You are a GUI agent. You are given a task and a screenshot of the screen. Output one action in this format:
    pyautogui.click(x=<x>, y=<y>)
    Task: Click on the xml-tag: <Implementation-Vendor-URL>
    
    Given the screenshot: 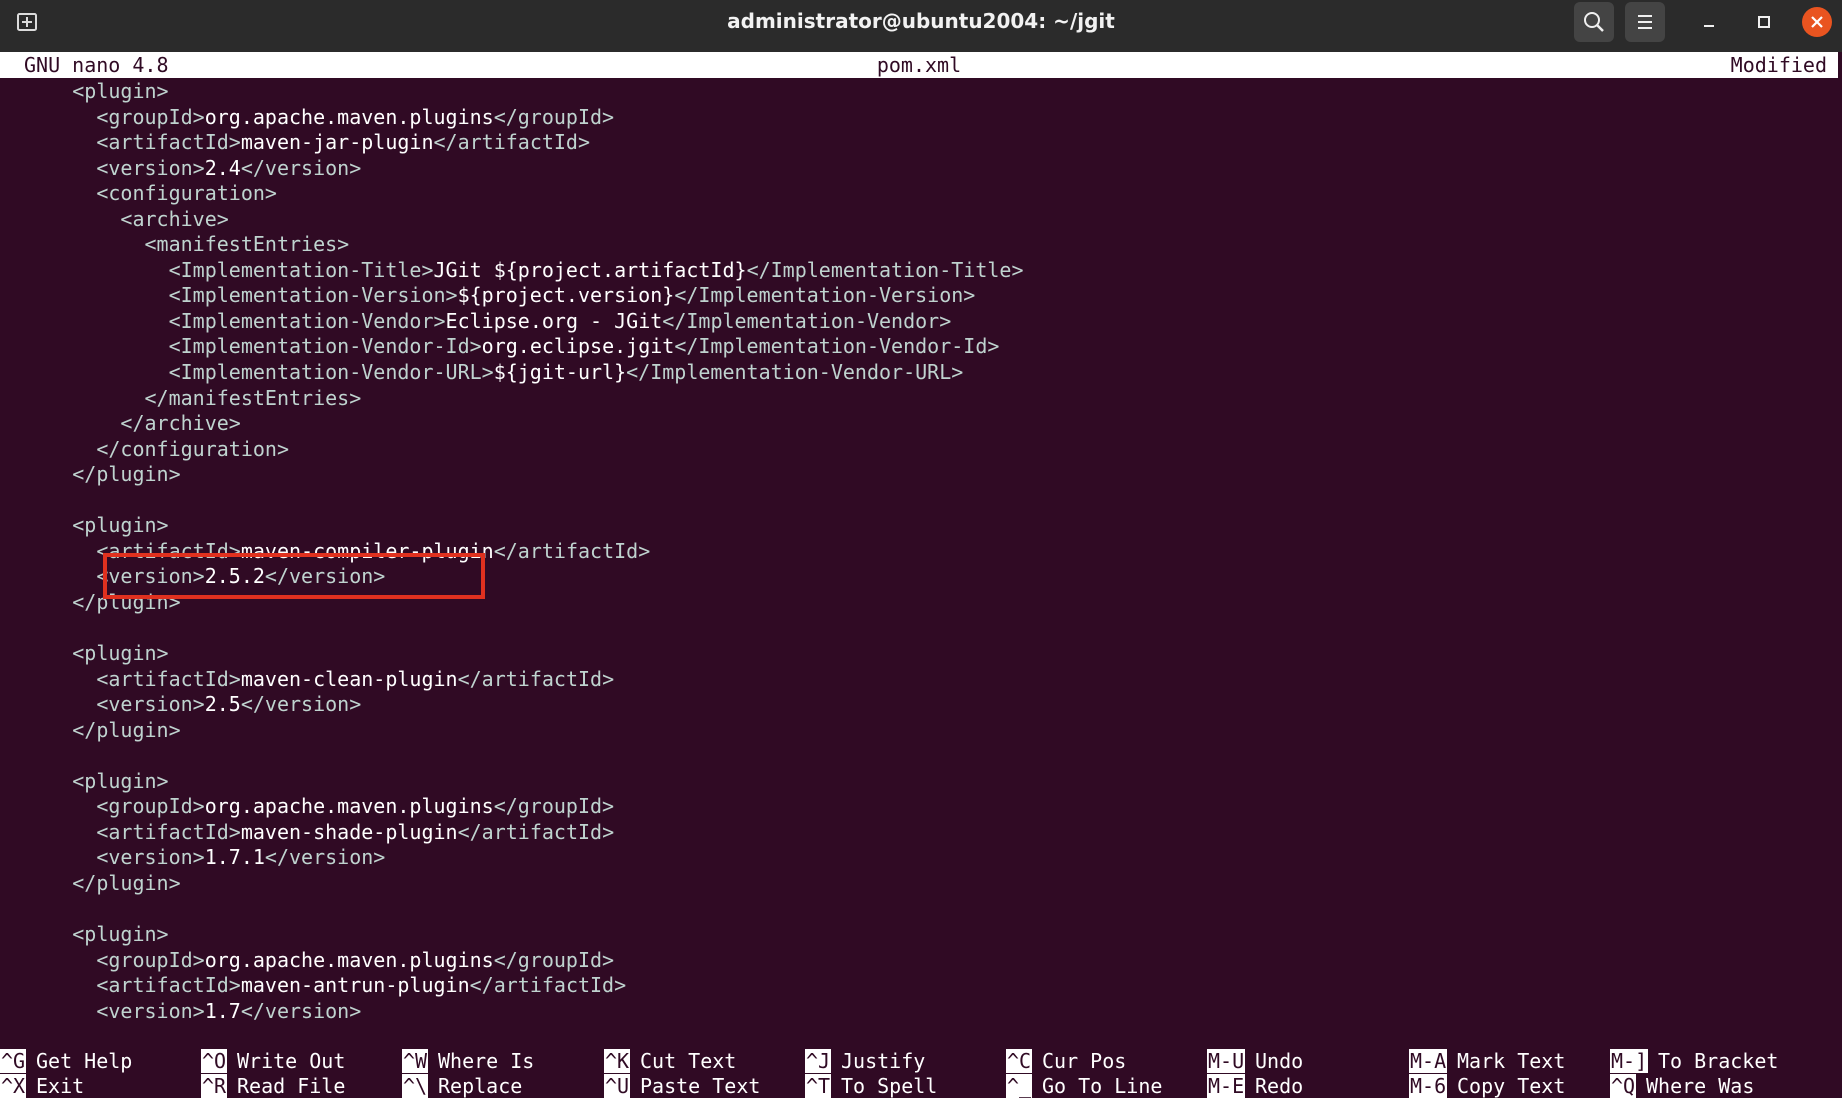 What is the action you would take?
    pyautogui.click(x=331, y=372)
    